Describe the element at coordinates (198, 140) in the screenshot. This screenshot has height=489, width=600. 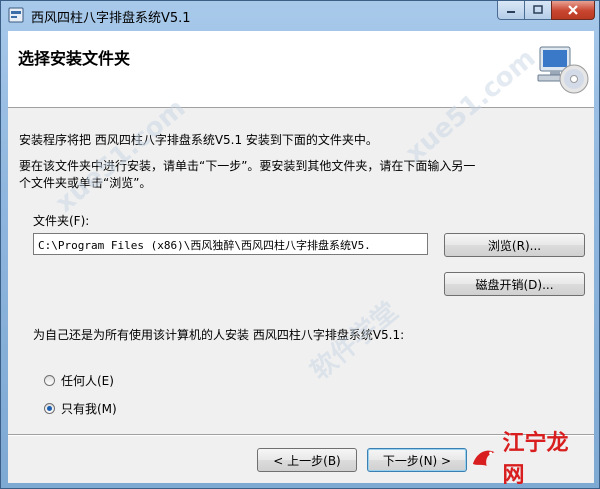
I see `install-location-text: 安装程序将把 西风四柱八字排盘系统V5.1 安装到下面的文件夹中。` at that location.